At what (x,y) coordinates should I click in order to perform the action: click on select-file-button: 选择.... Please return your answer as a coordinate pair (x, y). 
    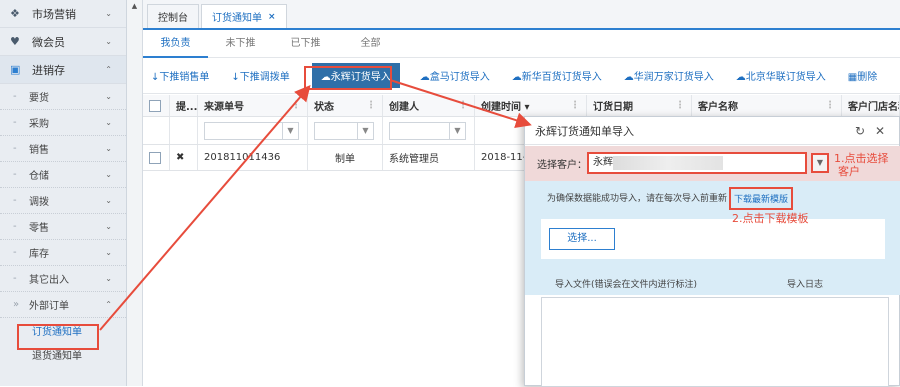
    Looking at the image, I should click on (582, 239).